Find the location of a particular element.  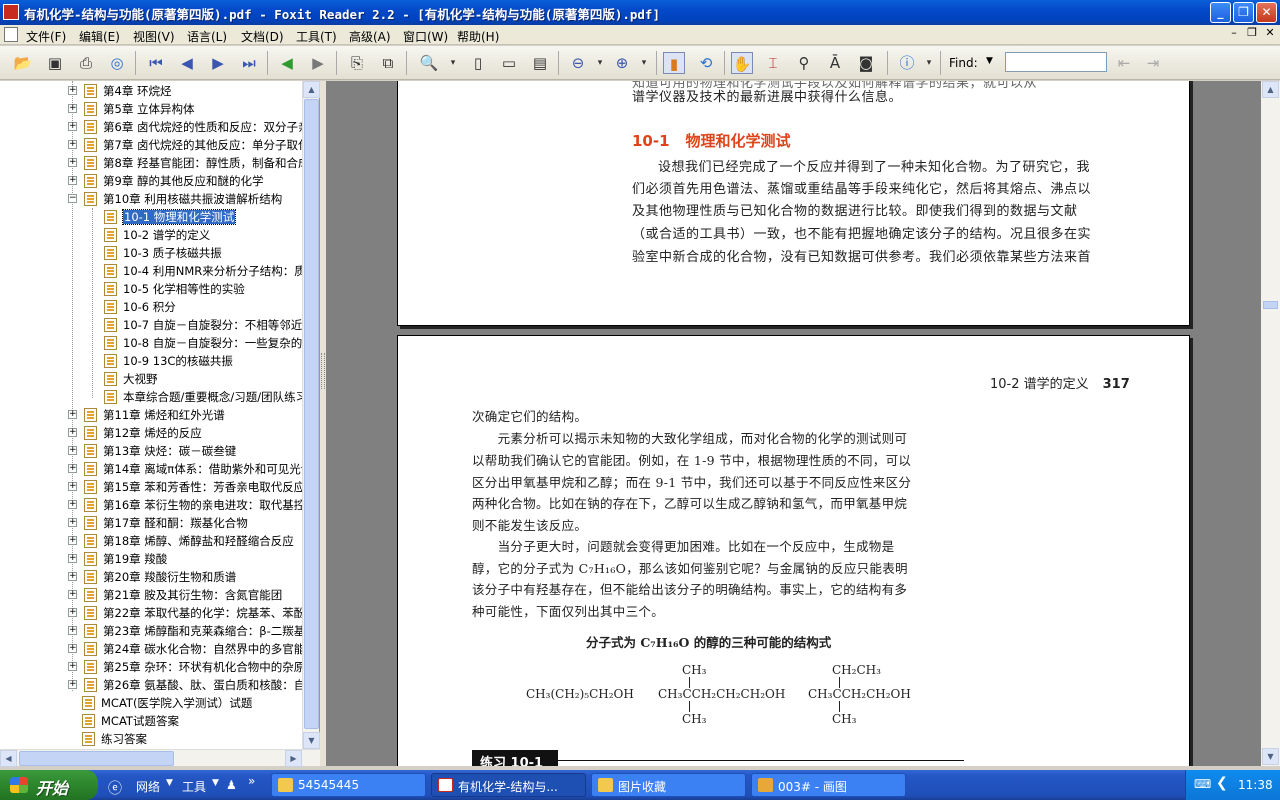

bookmark-item: 10-2 谱学的定义 is located at coordinates (157, 235).